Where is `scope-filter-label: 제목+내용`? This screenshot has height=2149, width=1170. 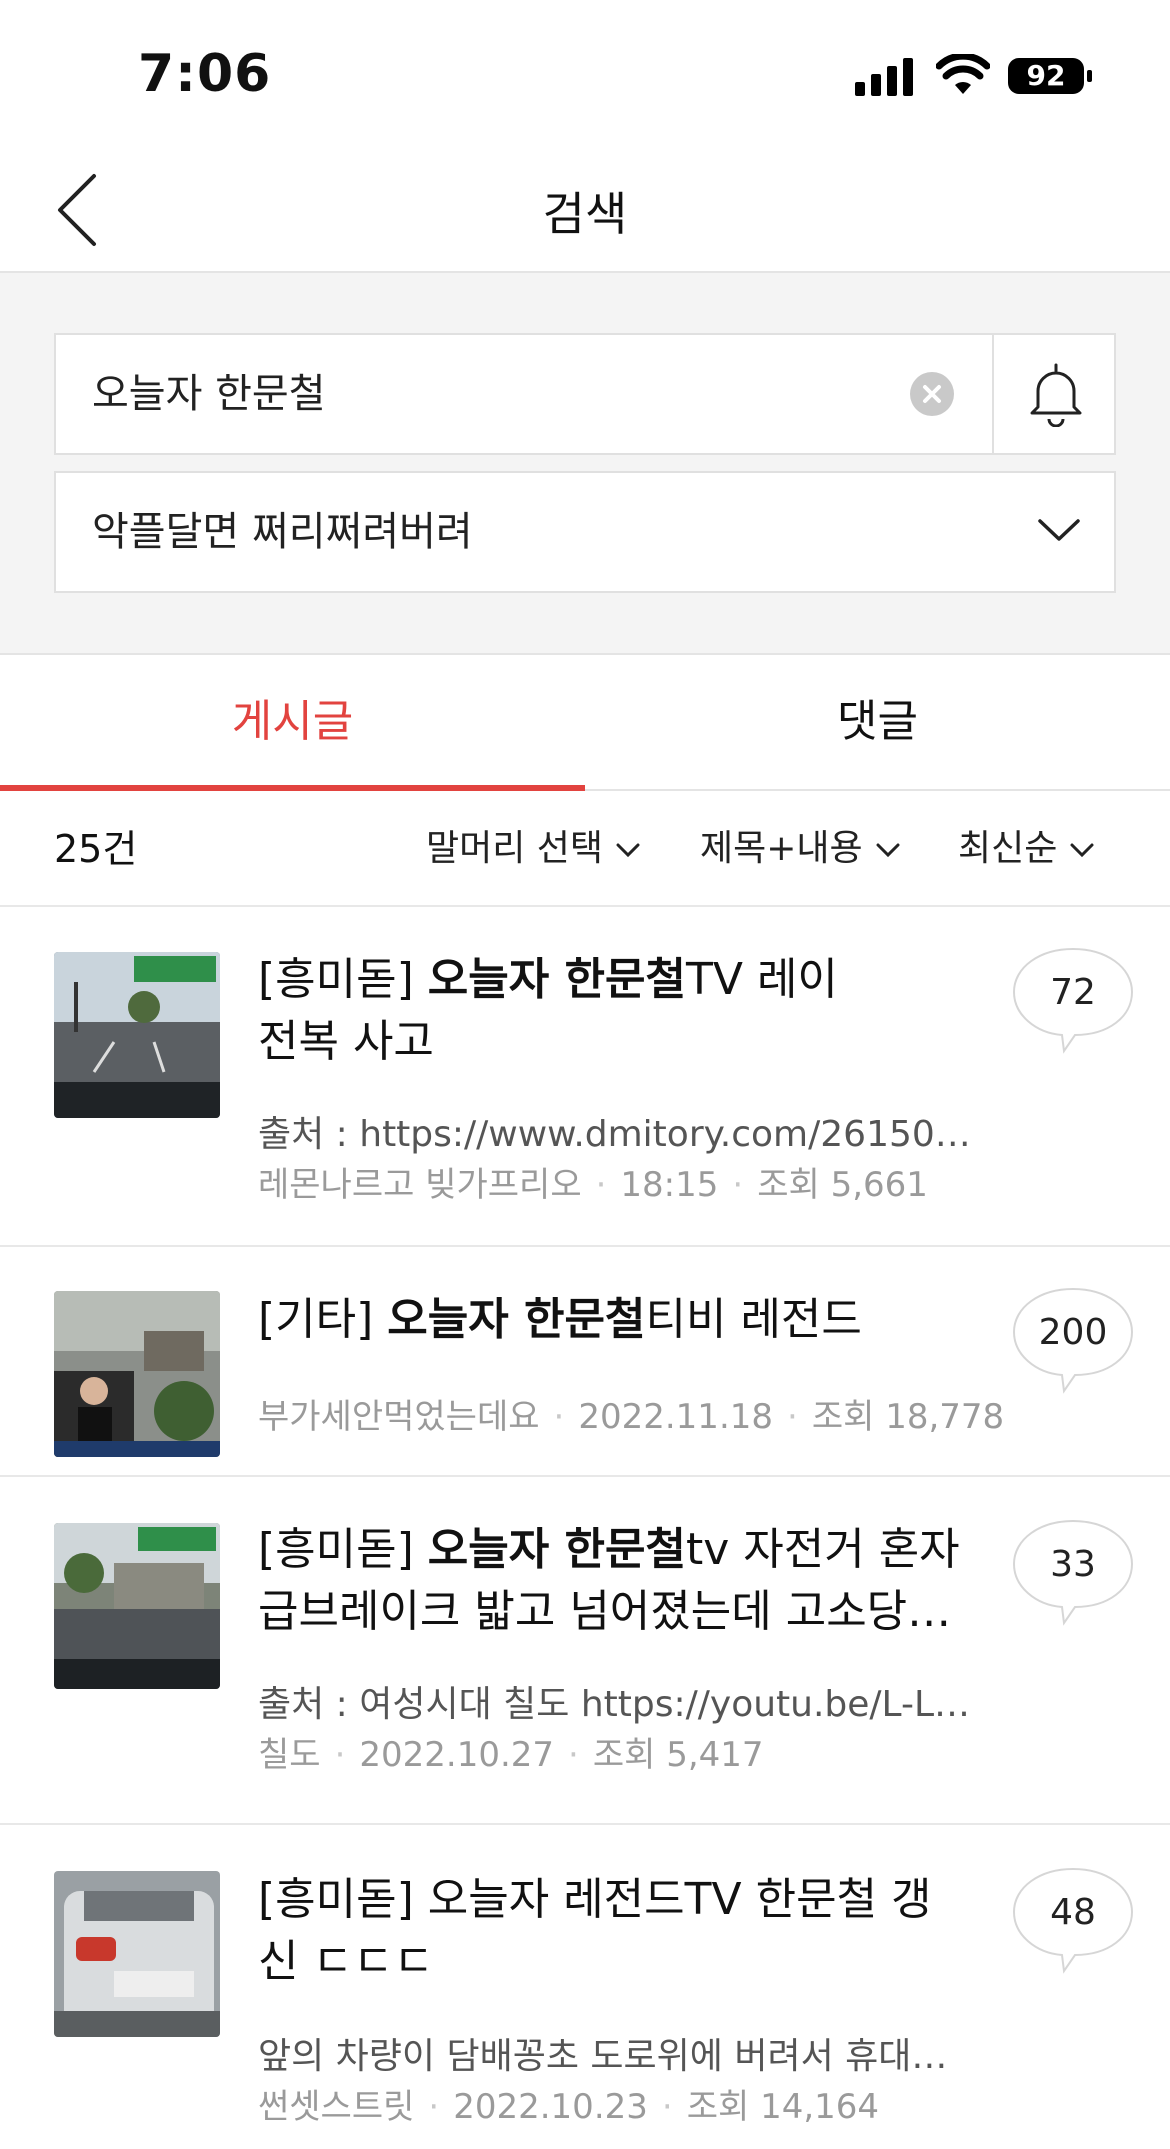 scope-filter-label: 제목+내용 is located at coordinates (781, 848).